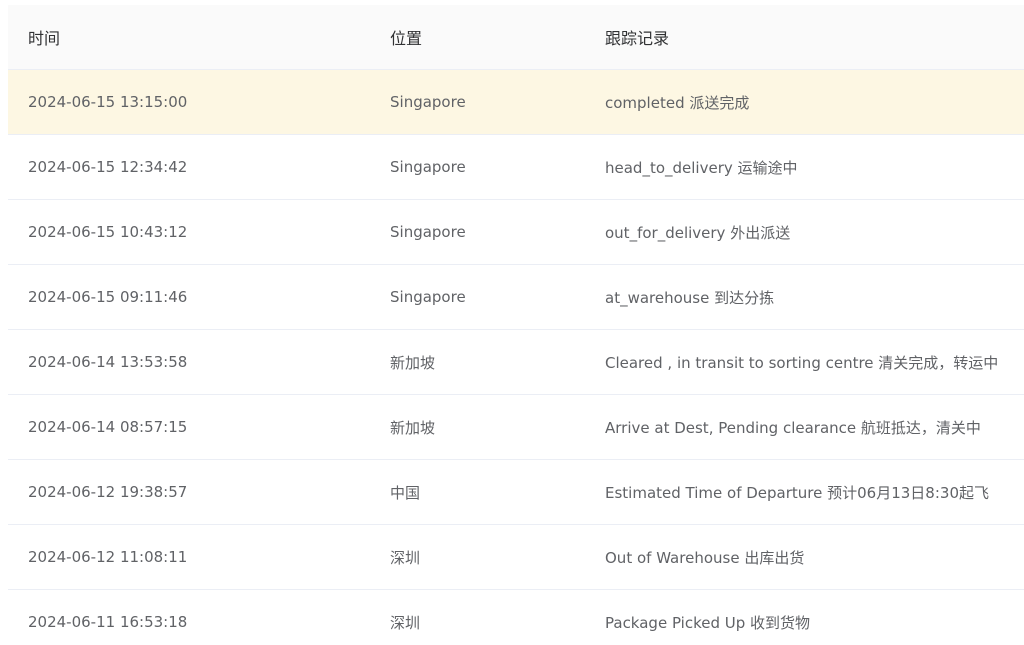 This screenshot has width=1024, height=645. I want to click on table-header: 时间 位置 跟踪记录, so click(516, 37).